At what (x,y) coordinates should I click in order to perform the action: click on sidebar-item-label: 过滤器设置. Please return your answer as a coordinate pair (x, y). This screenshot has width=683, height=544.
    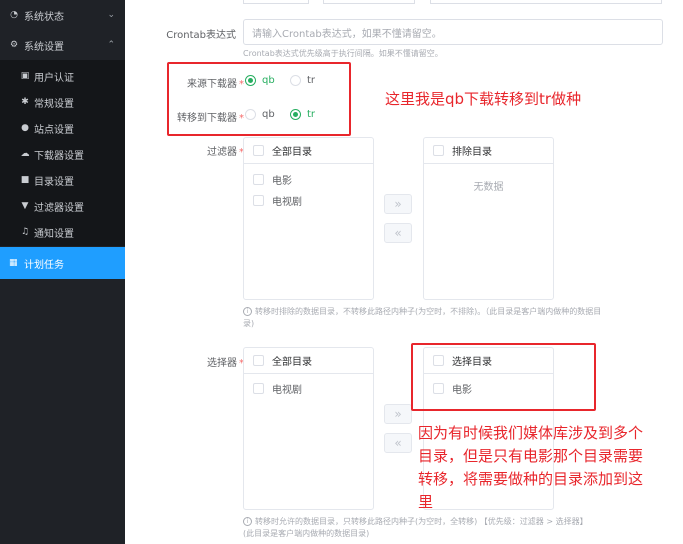
    Looking at the image, I should click on (59, 208).